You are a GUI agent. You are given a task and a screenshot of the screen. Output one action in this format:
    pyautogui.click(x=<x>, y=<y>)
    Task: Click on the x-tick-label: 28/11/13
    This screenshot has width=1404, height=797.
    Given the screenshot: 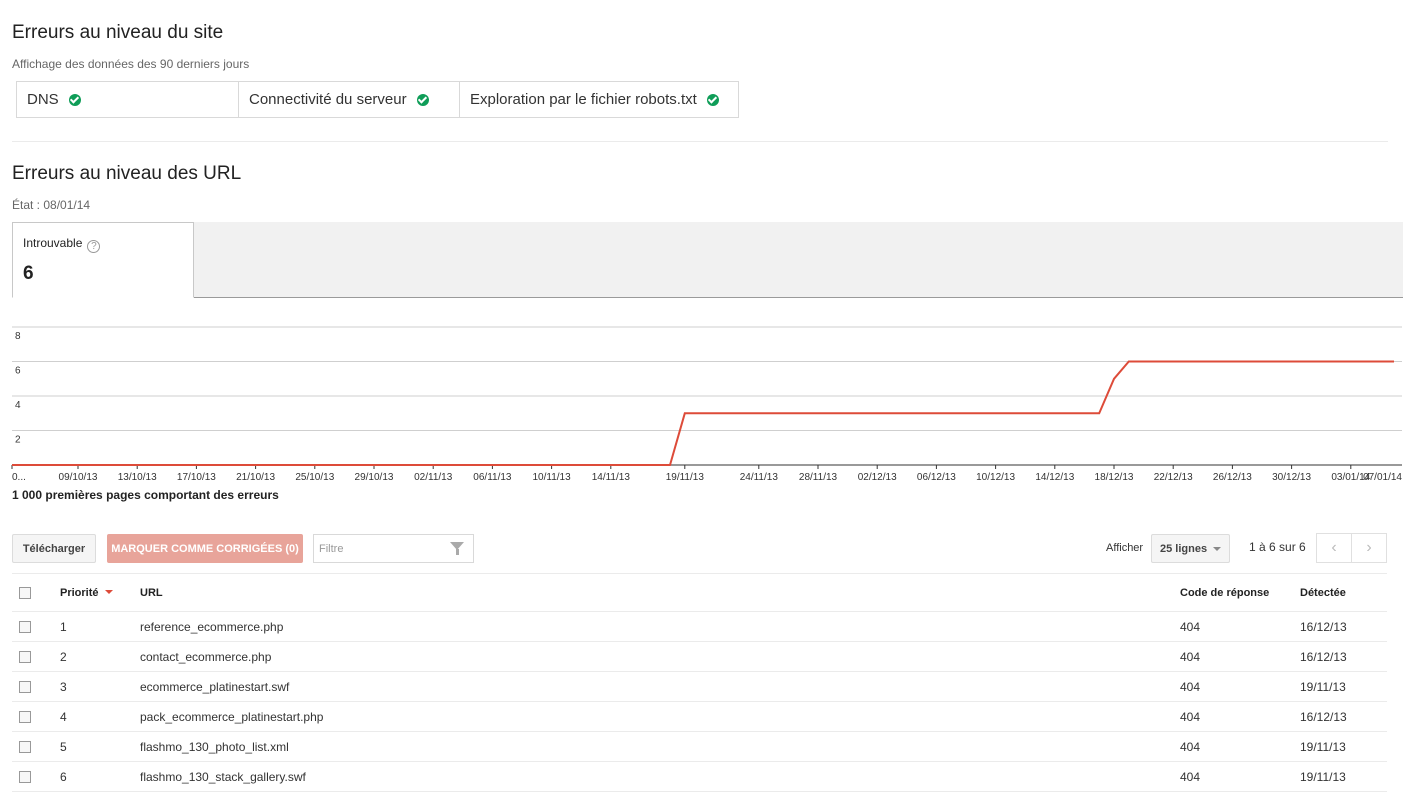 What is the action you would take?
    pyautogui.click(x=818, y=477)
    